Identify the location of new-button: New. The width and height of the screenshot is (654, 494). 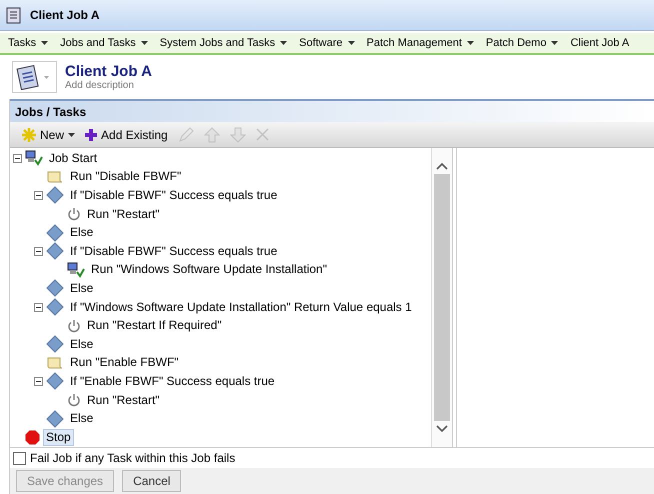
(49, 135).